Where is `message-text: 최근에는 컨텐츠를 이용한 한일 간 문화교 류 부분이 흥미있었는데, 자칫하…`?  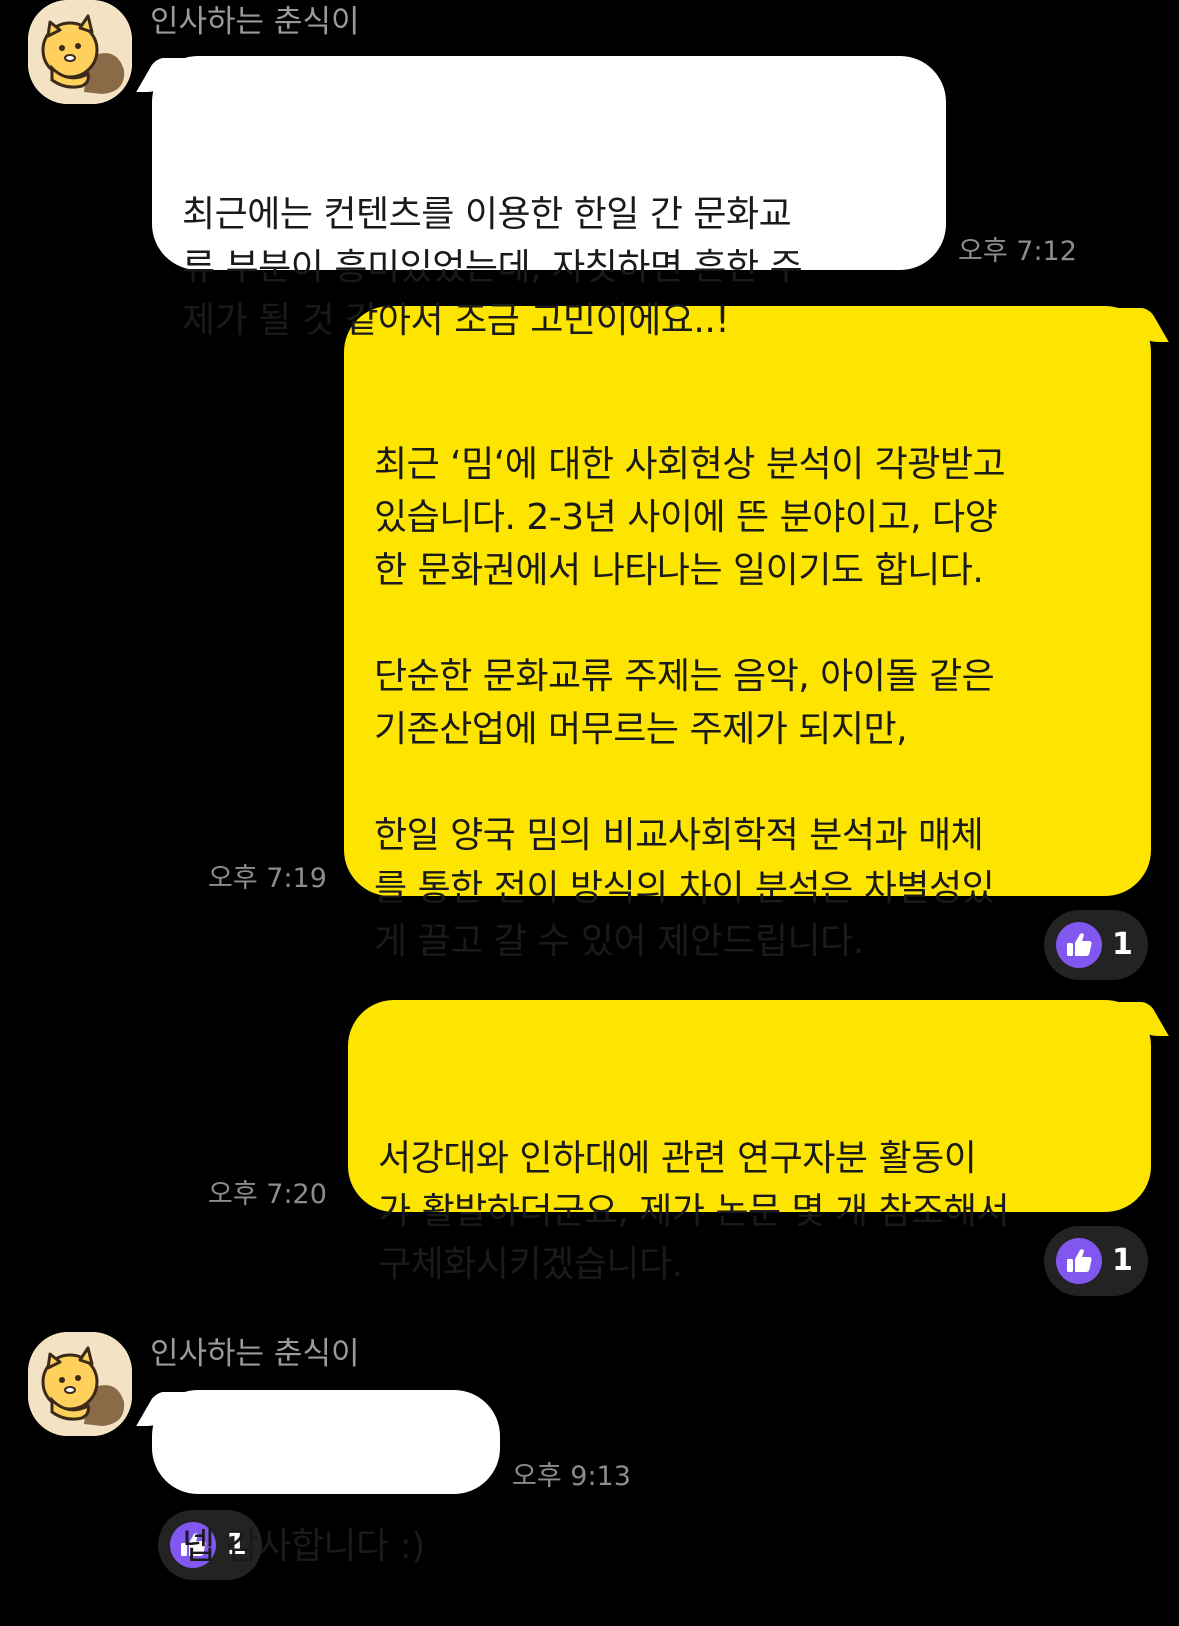
message-text: 최근에는 컨텐츠를 이용한 한일 간 문화교 류 부분이 흥미있었는데, 자칫하… is located at coordinates (492, 267).